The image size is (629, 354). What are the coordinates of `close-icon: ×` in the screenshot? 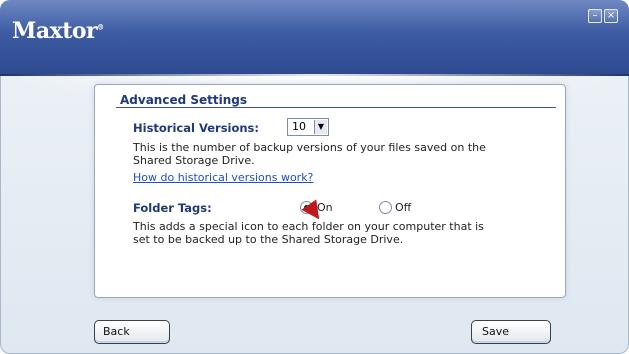 It's located at (611, 16).